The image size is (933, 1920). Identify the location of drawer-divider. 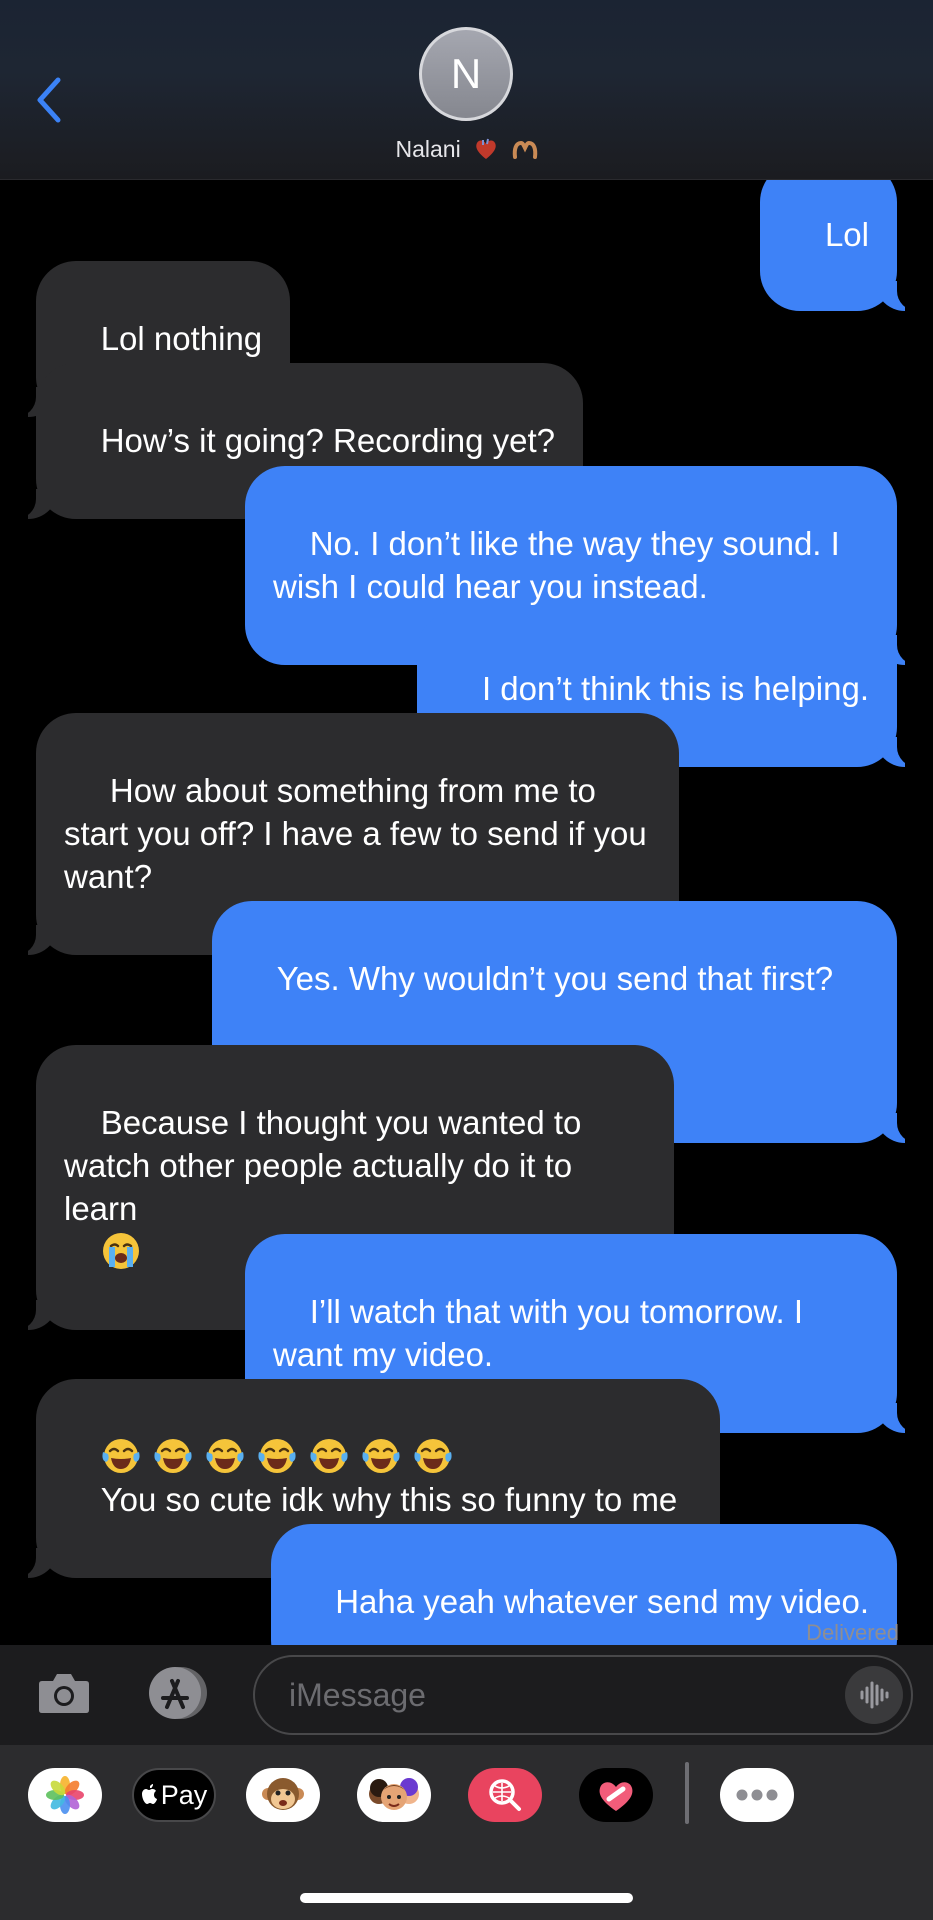
(687, 1793).